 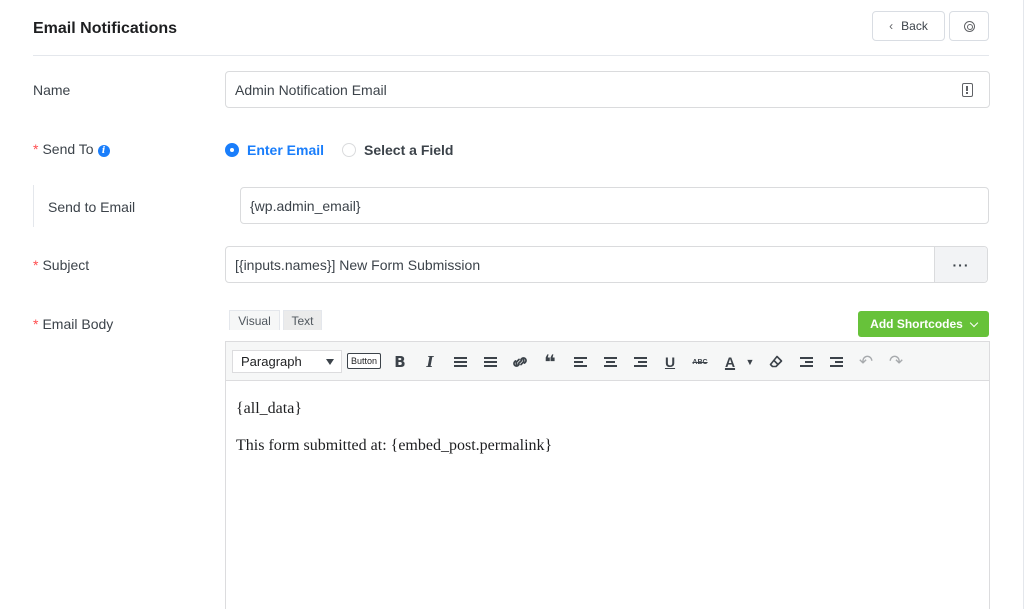 I want to click on chevron-down-icon, so click(x=974, y=322).